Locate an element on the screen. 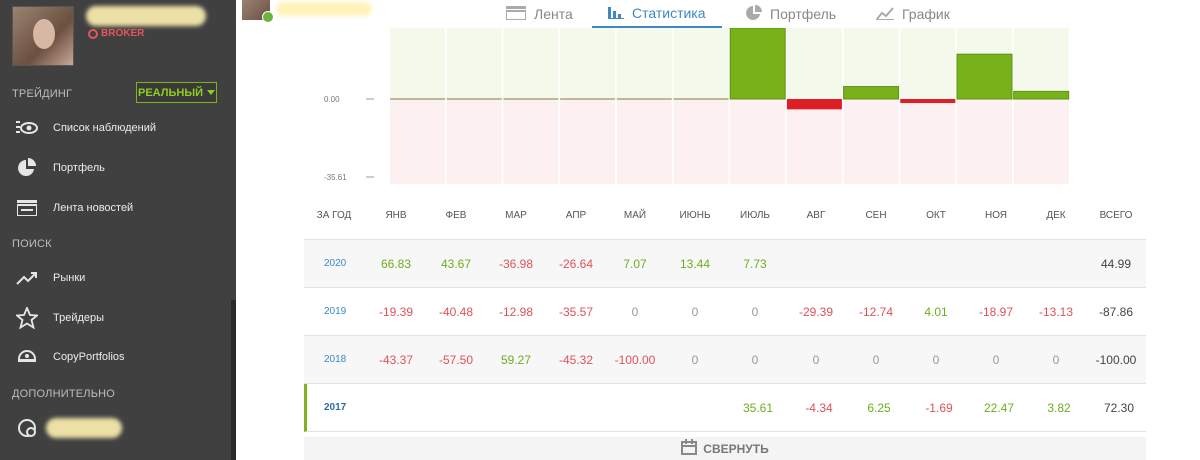  month-return-cell: -45.32 is located at coordinates (576, 360).